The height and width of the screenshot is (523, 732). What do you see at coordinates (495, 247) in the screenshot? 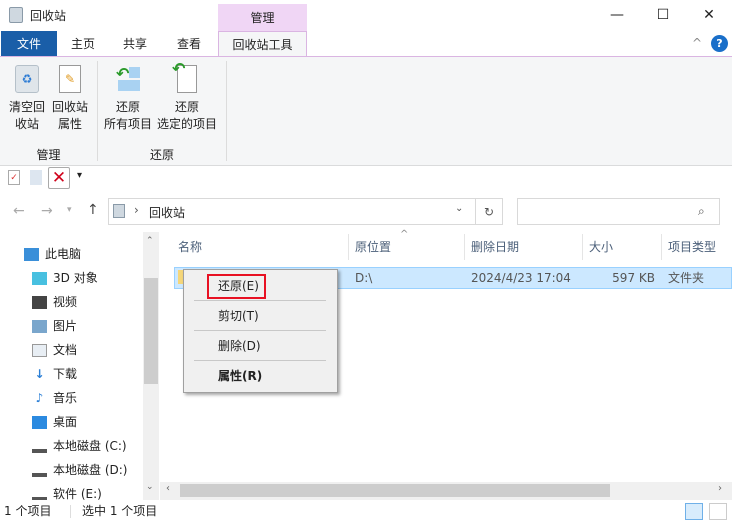
I see `column-header-deleted-date: 删除日期` at bounding box center [495, 247].